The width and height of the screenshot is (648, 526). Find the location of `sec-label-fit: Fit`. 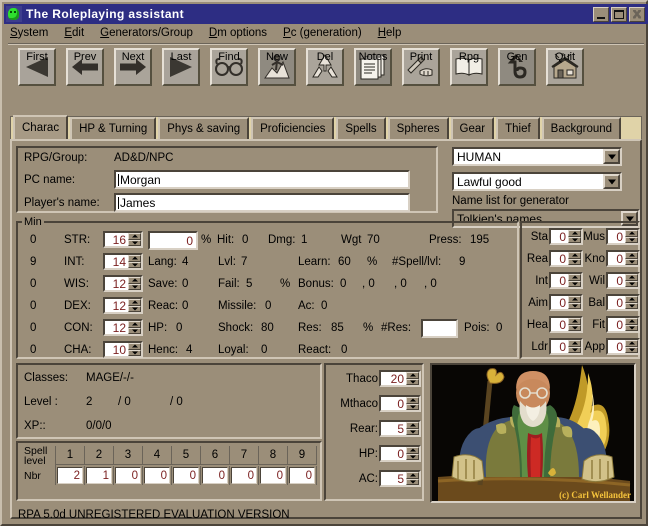

sec-label-fit: Fit is located at coordinates (598, 325).